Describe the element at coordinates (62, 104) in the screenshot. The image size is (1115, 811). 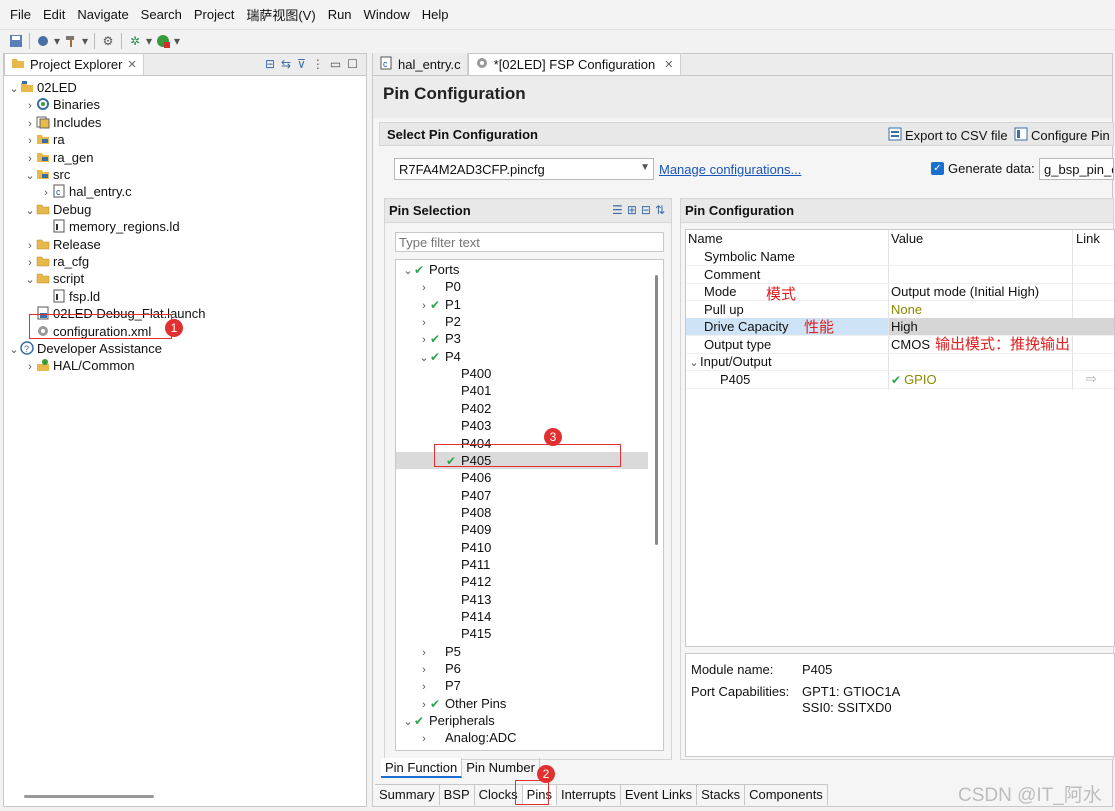
I see `tree-item: › Binaries` at that location.